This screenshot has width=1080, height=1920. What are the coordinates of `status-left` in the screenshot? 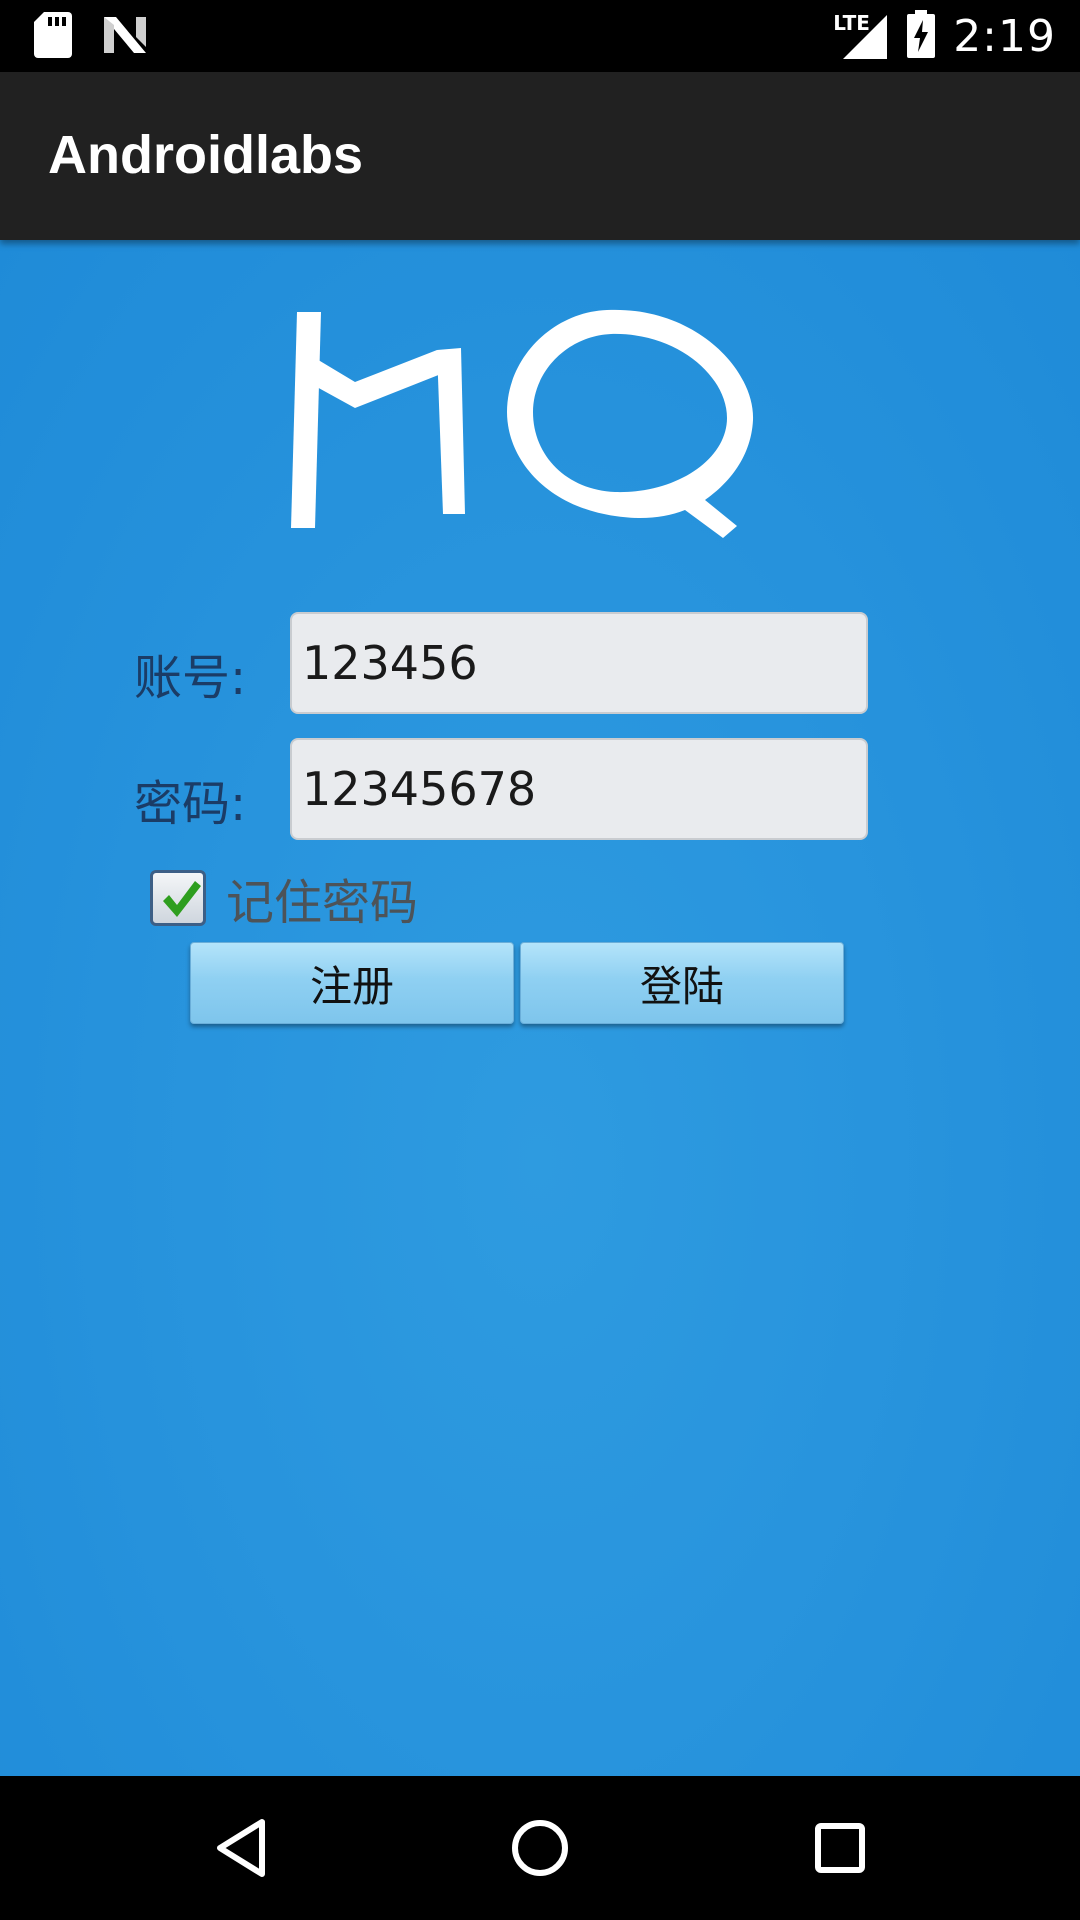 It's located at (91, 37).